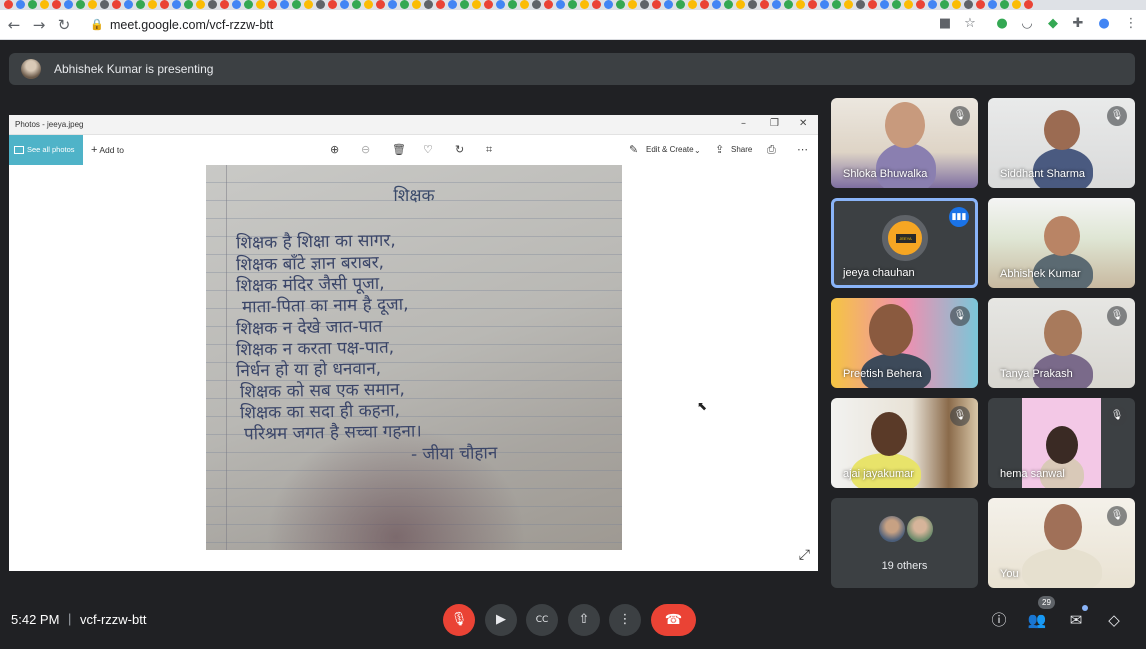  I want to click on url-text: meet.google.com/vcf-rzzw-btt, so click(191, 25).